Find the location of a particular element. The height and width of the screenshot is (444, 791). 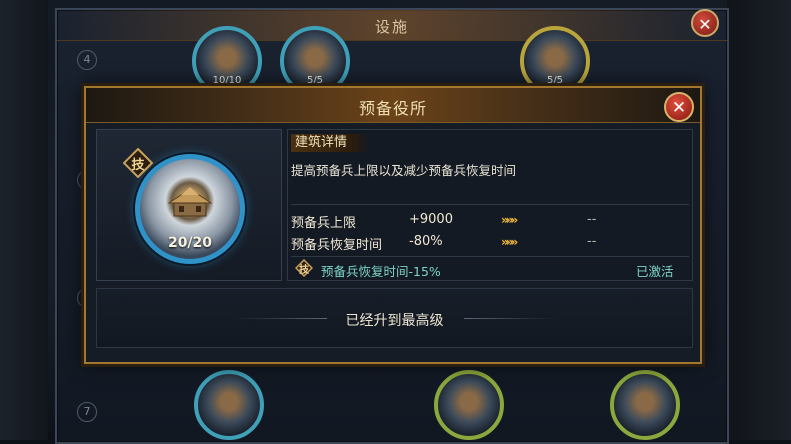

modal-title: 预备役所 is located at coordinates (392, 108).